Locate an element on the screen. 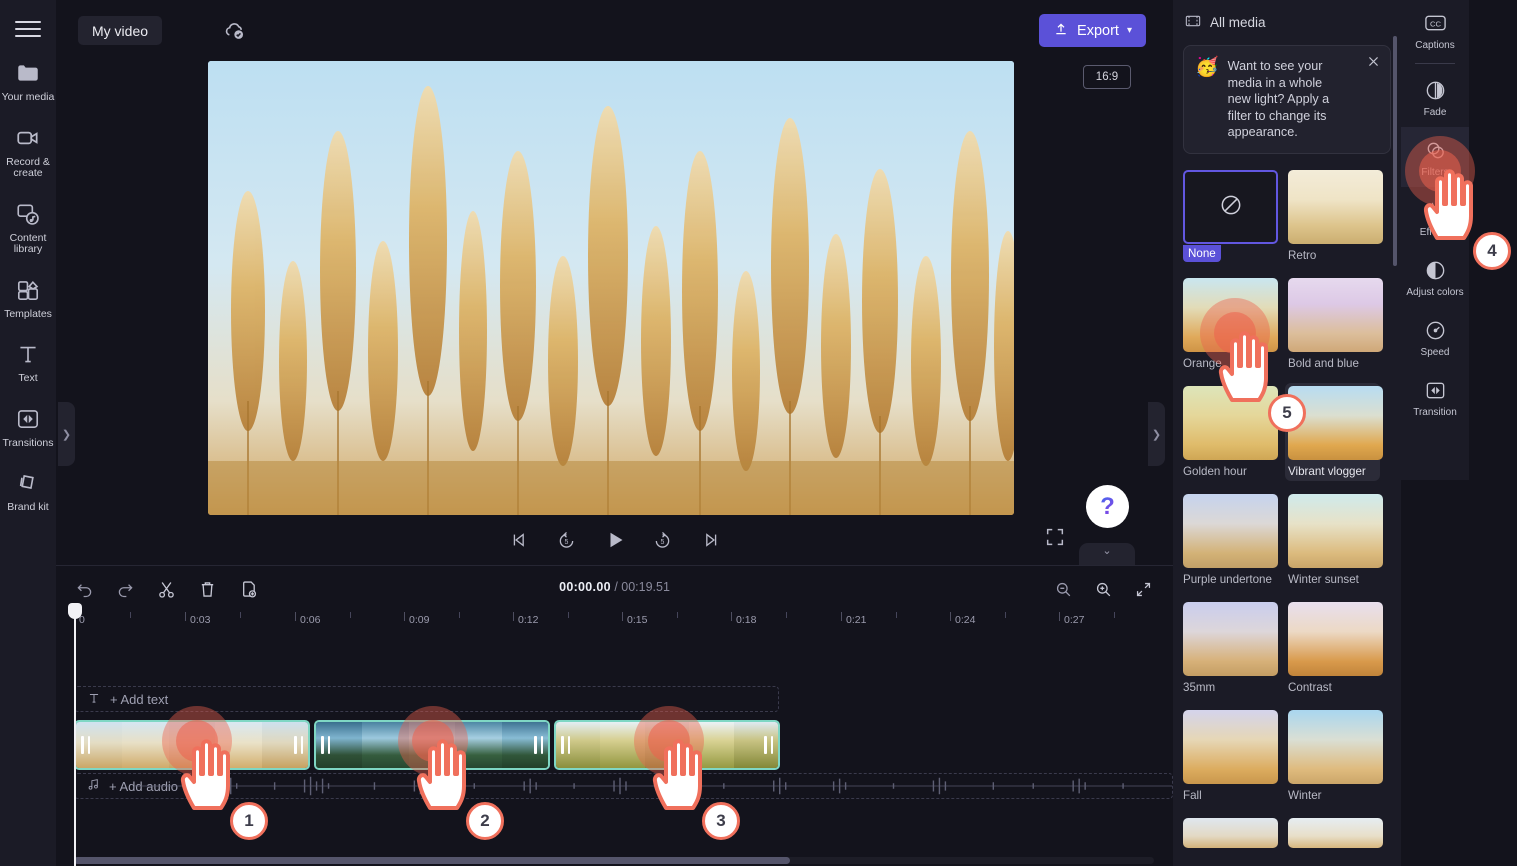 The image size is (1517, 866). timeline-scrollbar is located at coordinates (432, 860).